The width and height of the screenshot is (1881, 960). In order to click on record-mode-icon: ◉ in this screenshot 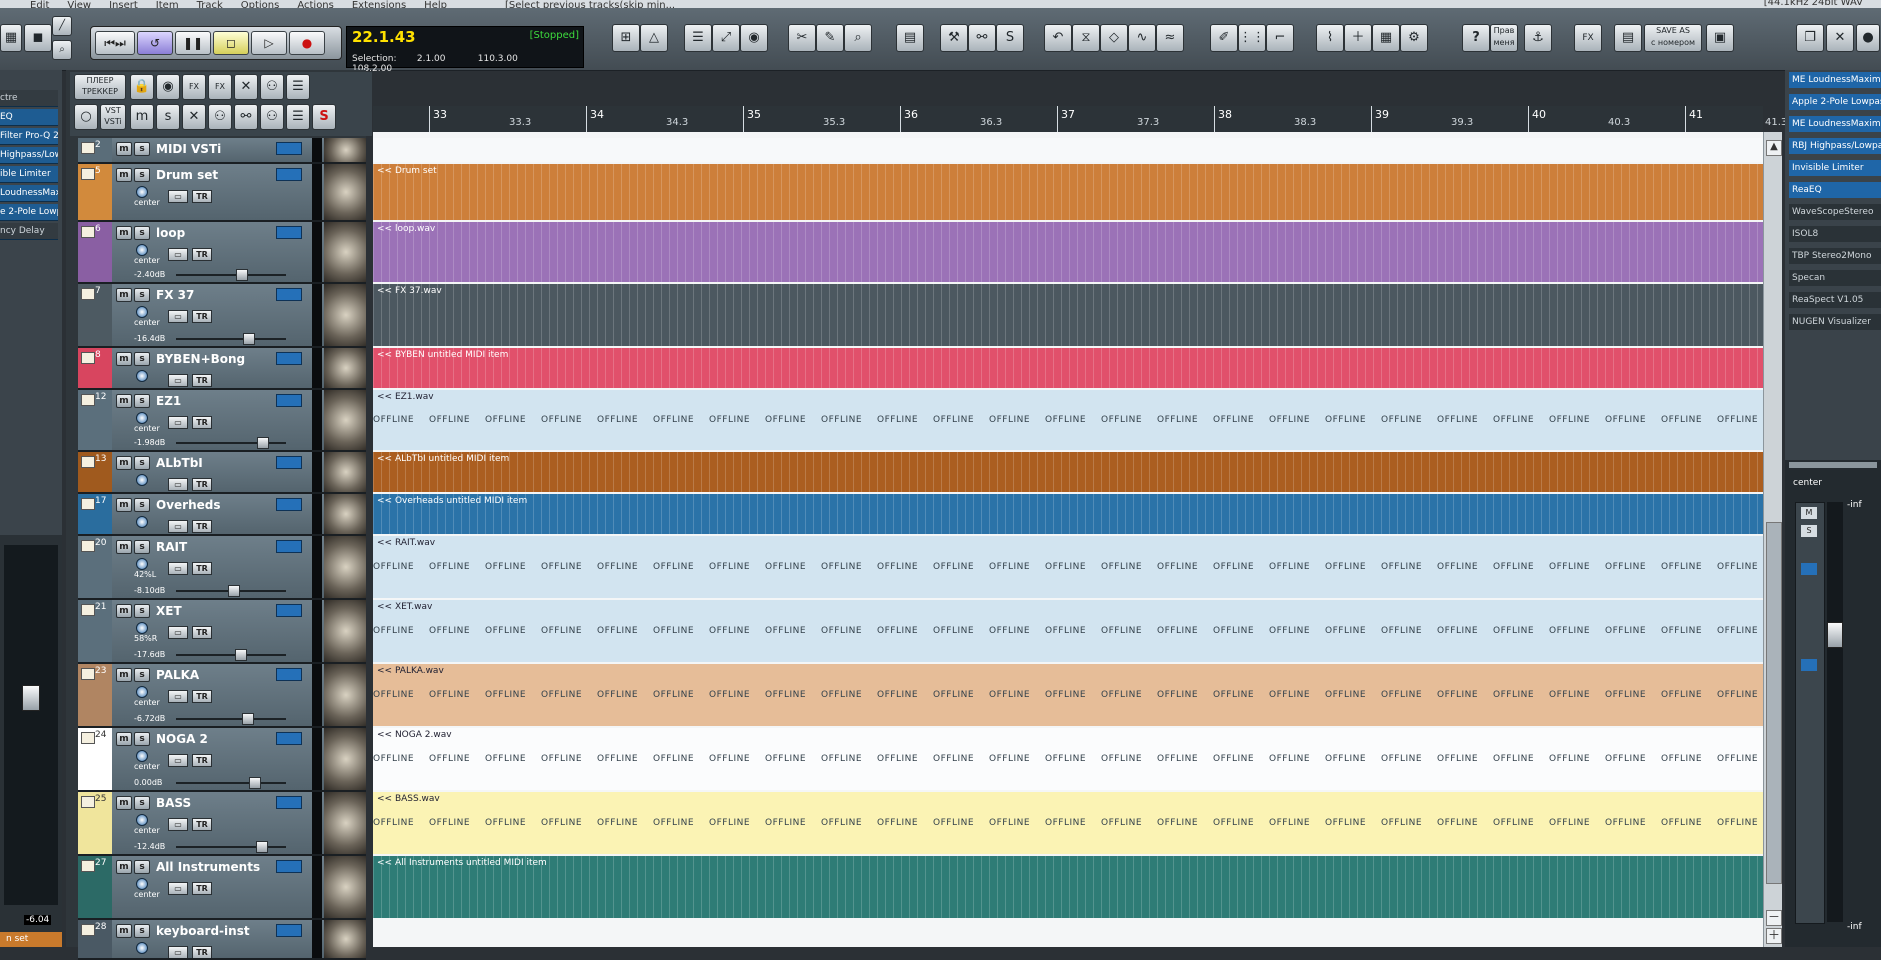, I will do `click(168, 87)`.